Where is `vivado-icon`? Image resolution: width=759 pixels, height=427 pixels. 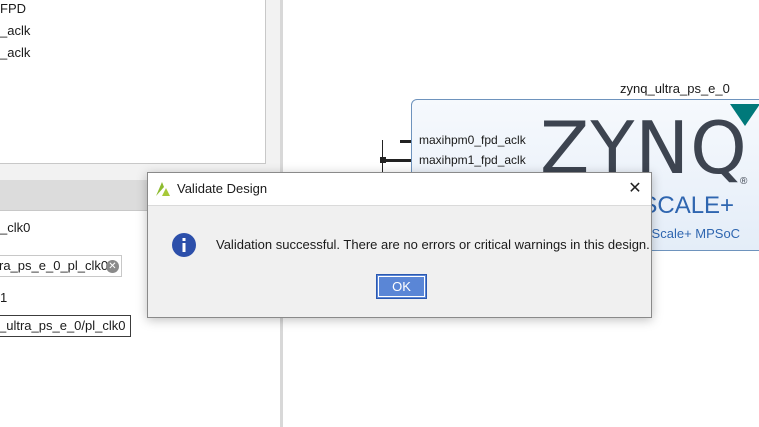
vivado-icon is located at coordinates (163, 189).